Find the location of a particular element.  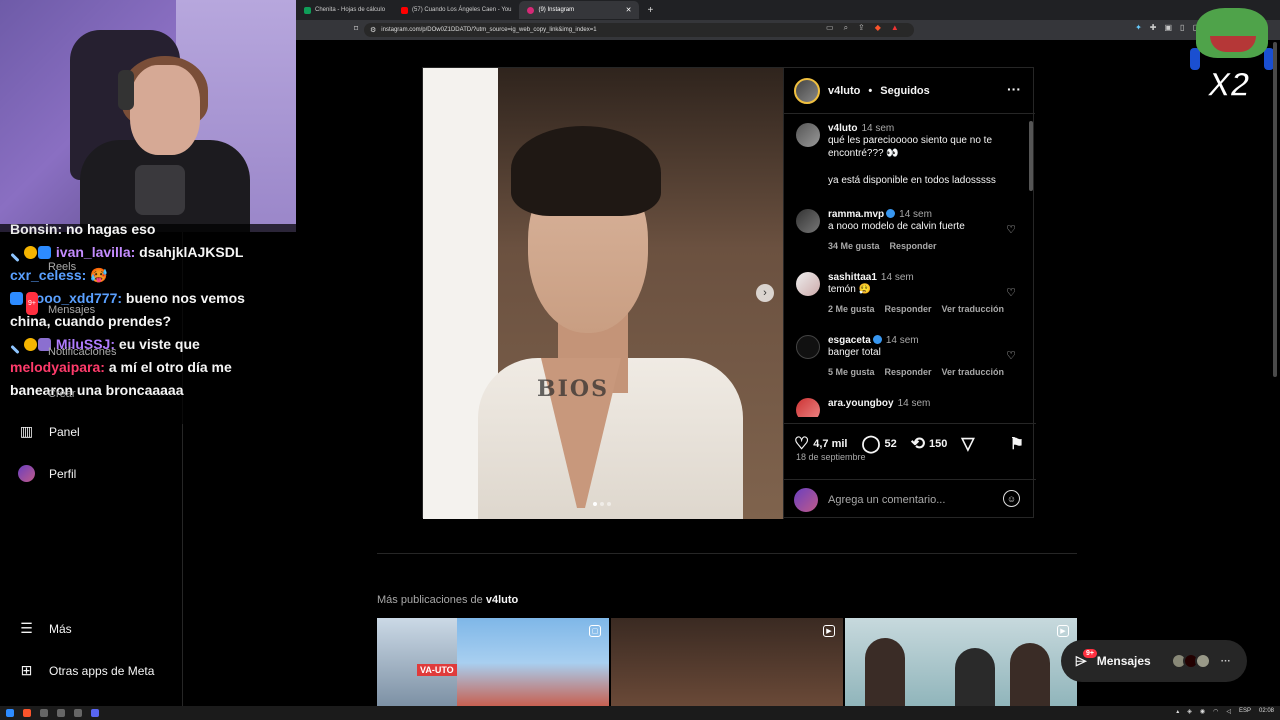

post-thumbnail: VA-UTO ▢ is located at coordinates (493, 663).